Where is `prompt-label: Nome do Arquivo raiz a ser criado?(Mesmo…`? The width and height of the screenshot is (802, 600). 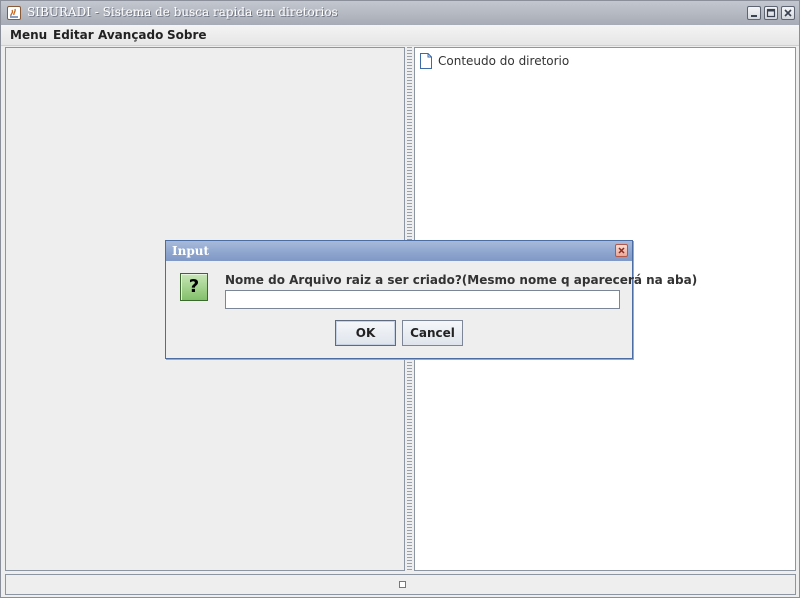
prompt-label: Nome do Arquivo raiz a ser criado?(Mesmo… is located at coordinates (461, 280).